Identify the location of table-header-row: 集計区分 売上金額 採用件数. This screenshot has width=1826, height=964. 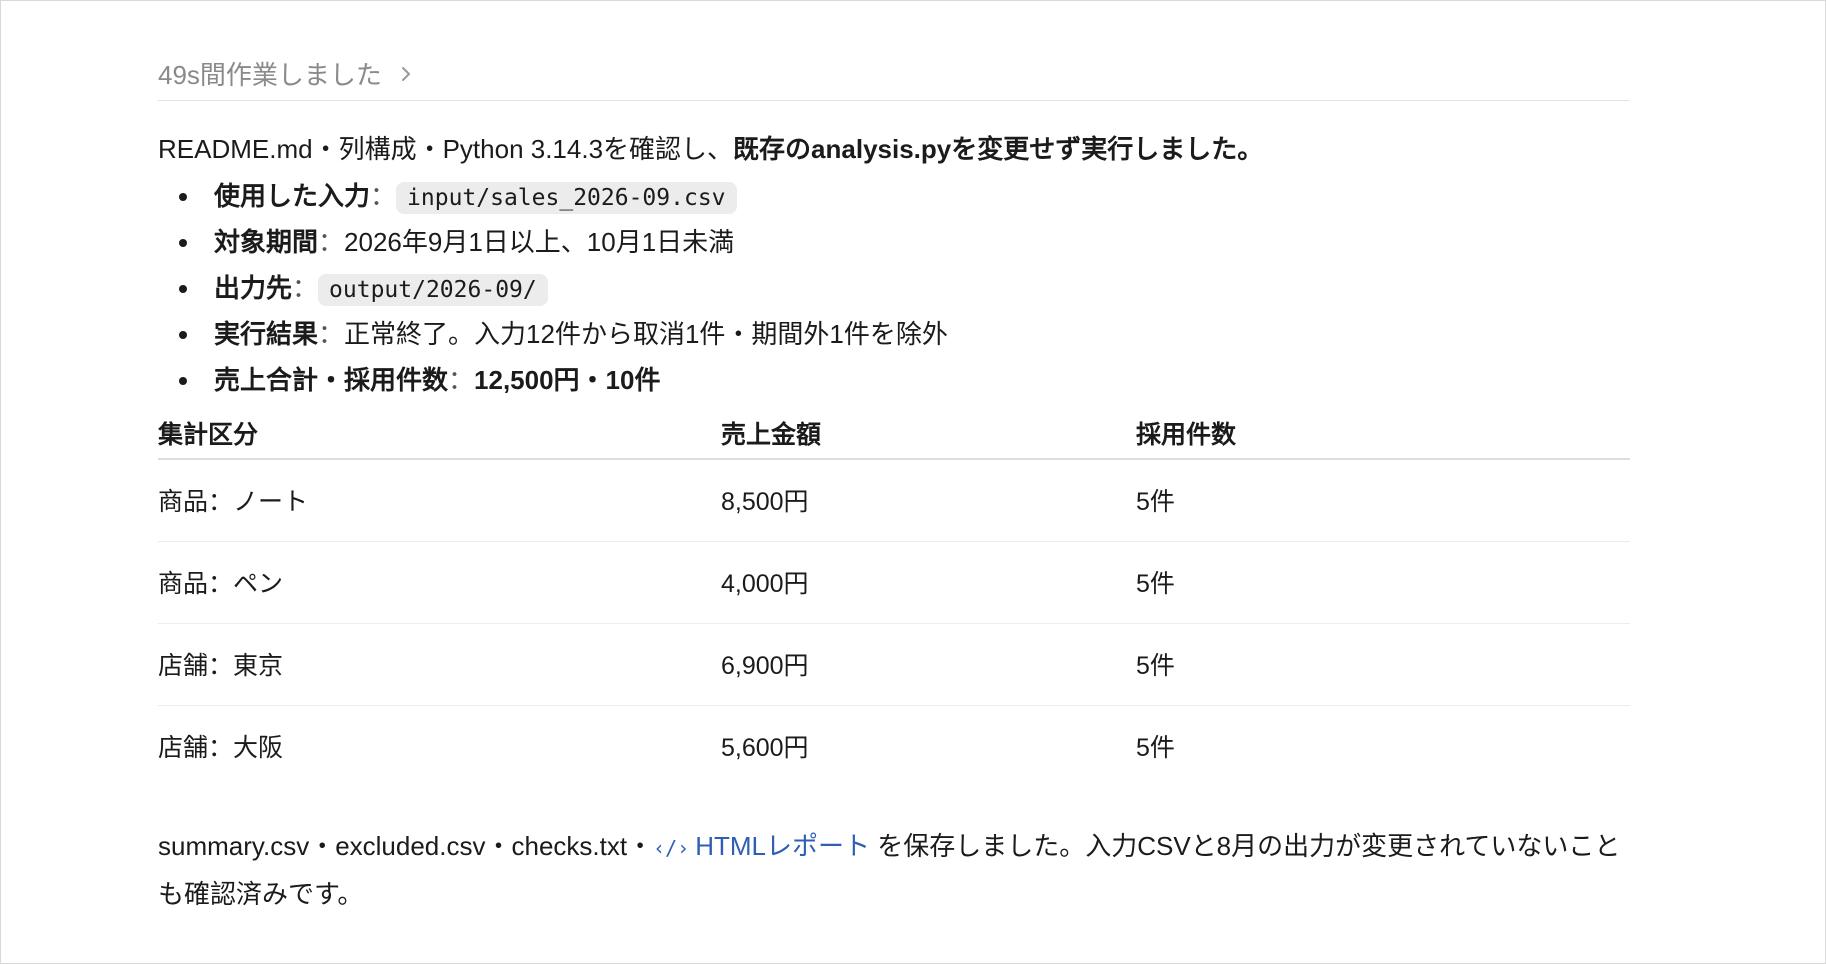
(894, 433).